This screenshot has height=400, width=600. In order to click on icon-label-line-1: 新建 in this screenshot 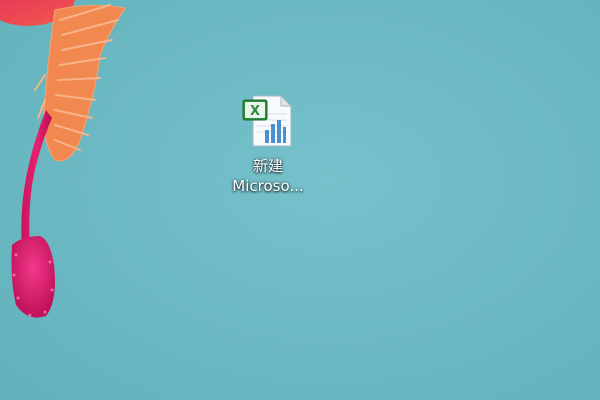, I will do `click(267, 166)`.